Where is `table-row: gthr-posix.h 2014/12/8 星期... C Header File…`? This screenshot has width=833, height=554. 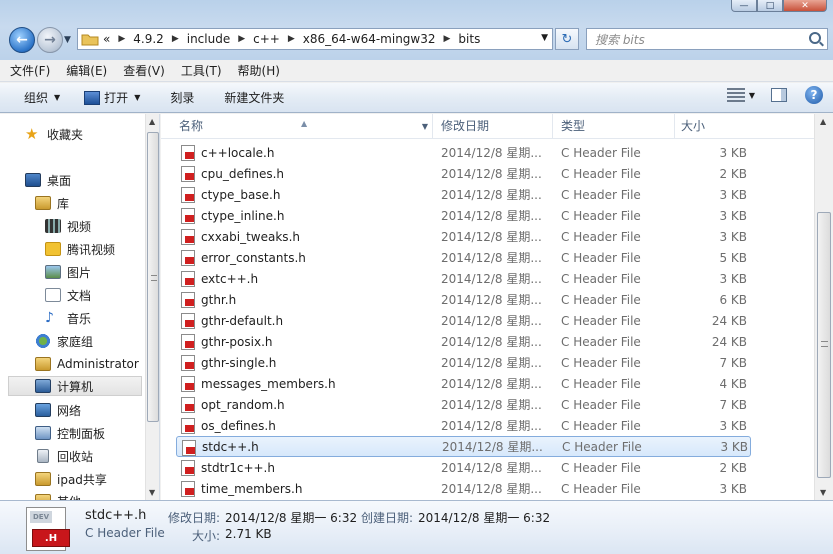
table-row: gthr-posix.h 2014/12/8 星期... C Header File… is located at coordinates (463, 341).